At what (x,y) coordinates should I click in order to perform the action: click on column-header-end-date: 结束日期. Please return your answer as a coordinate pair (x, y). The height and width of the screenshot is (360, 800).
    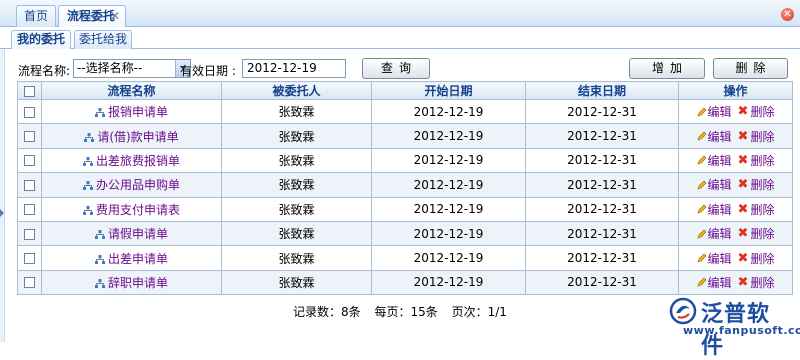
    Looking at the image, I should click on (602, 90).